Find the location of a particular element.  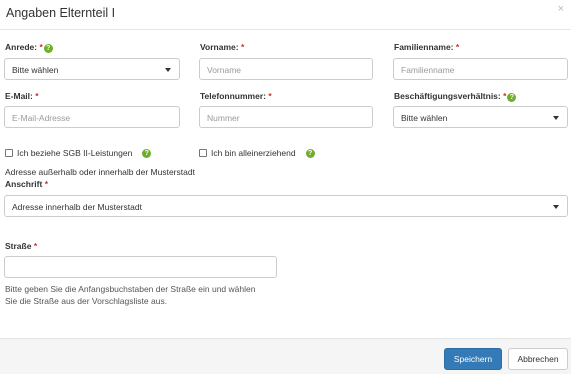

anschrift-select: Adresse innerhalb der Musterstadt is located at coordinates (286, 206).